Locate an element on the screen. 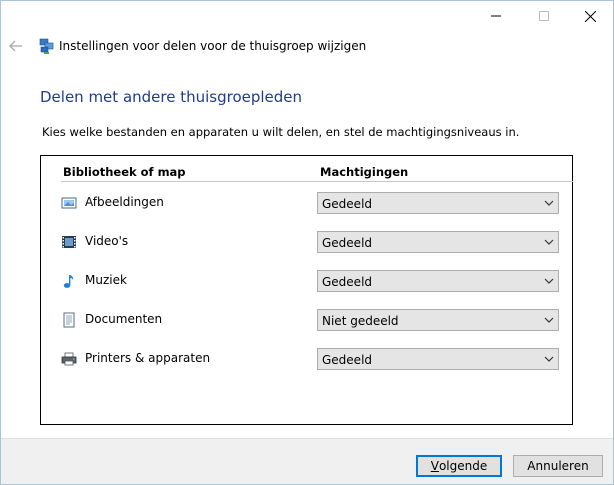  list-item: Video's Gedeeld is located at coordinates (306, 242).